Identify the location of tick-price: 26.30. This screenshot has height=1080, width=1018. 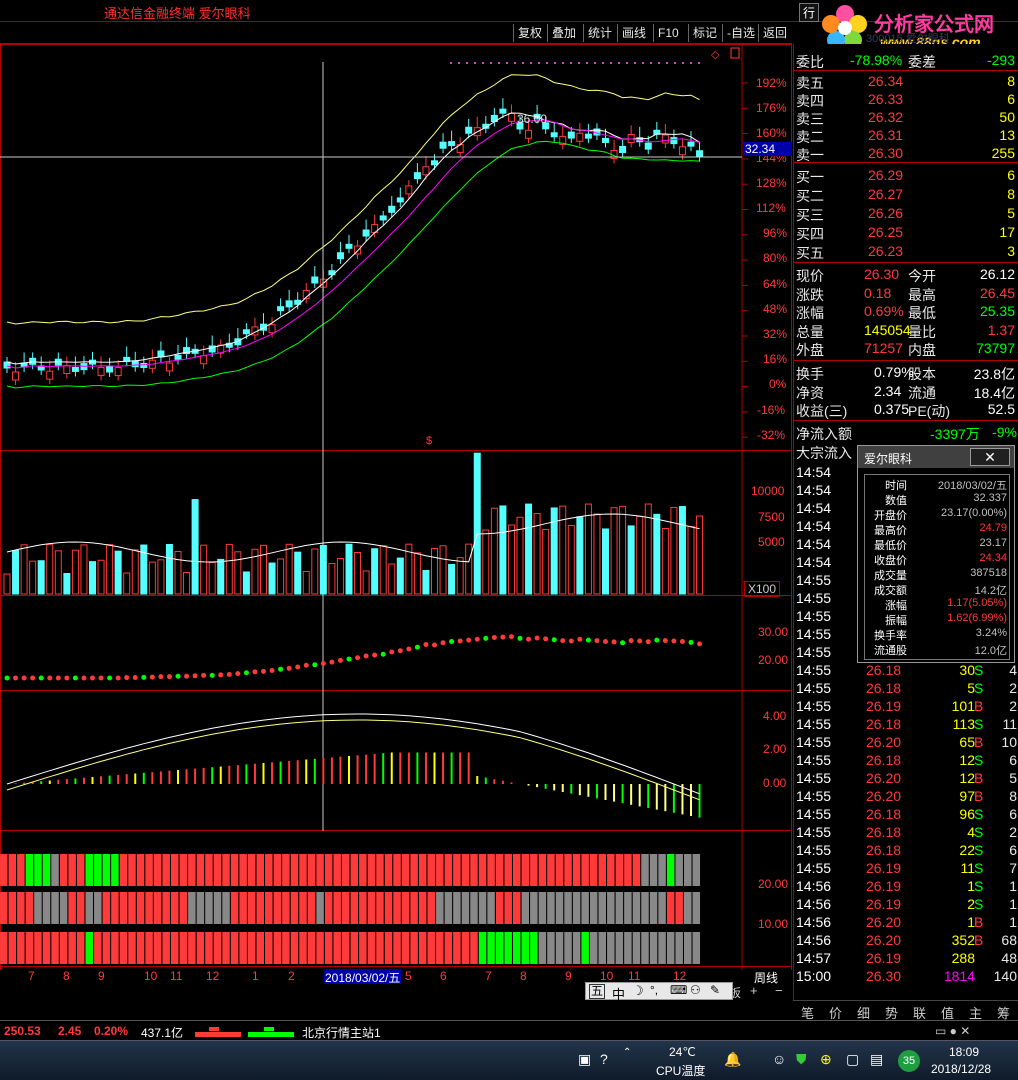
(884, 976).